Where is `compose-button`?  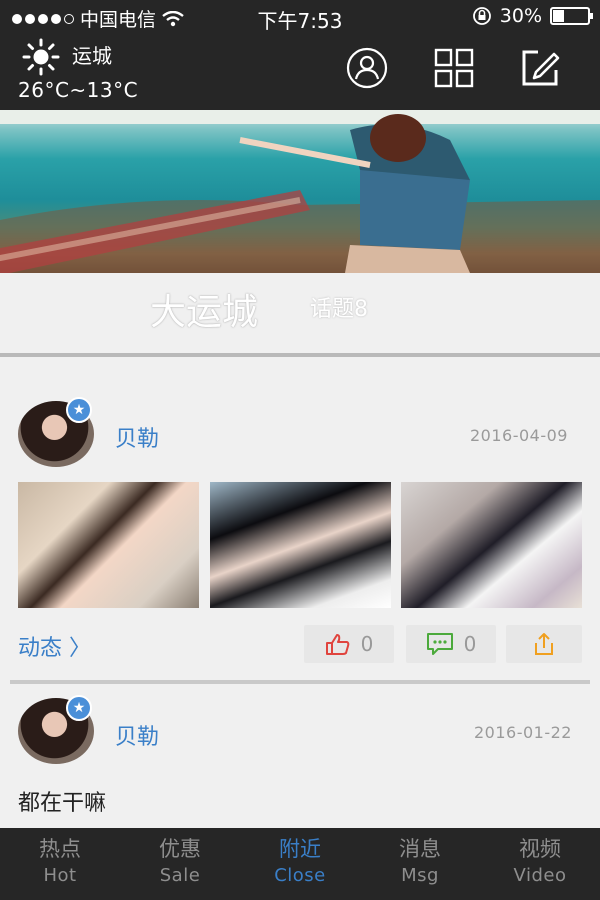 compose-button is located at coordinates (540, 68).